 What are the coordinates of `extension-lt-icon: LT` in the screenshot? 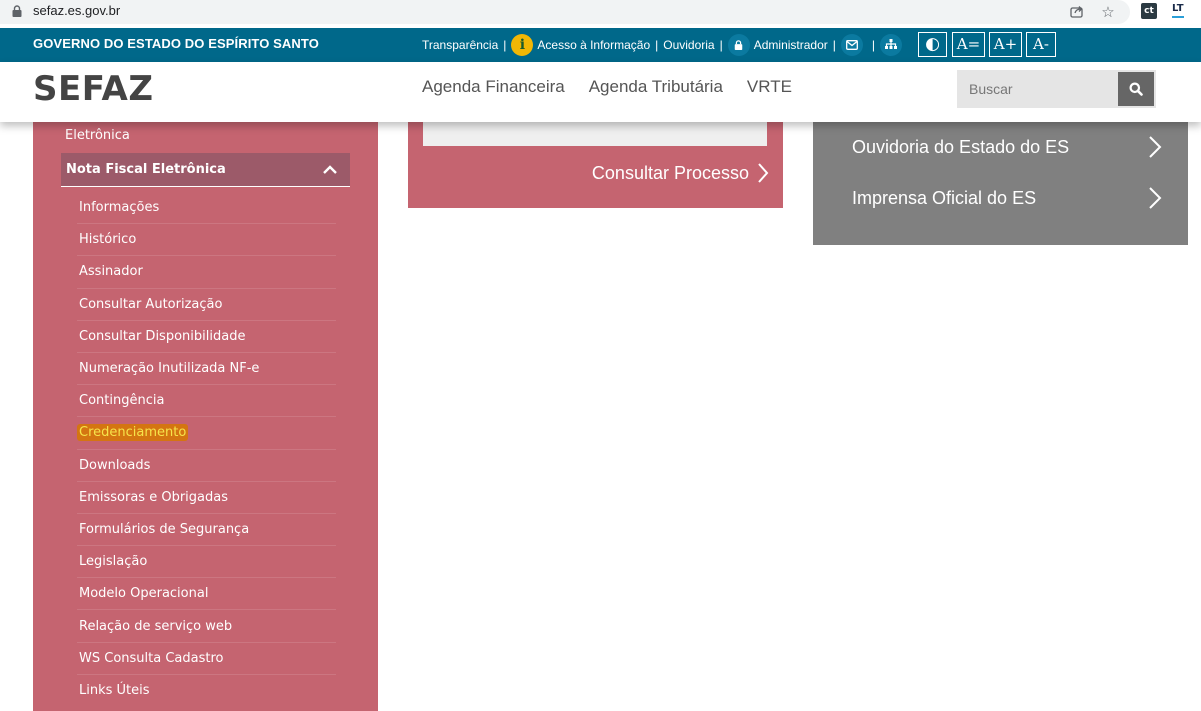 It's located at (1178, 10).